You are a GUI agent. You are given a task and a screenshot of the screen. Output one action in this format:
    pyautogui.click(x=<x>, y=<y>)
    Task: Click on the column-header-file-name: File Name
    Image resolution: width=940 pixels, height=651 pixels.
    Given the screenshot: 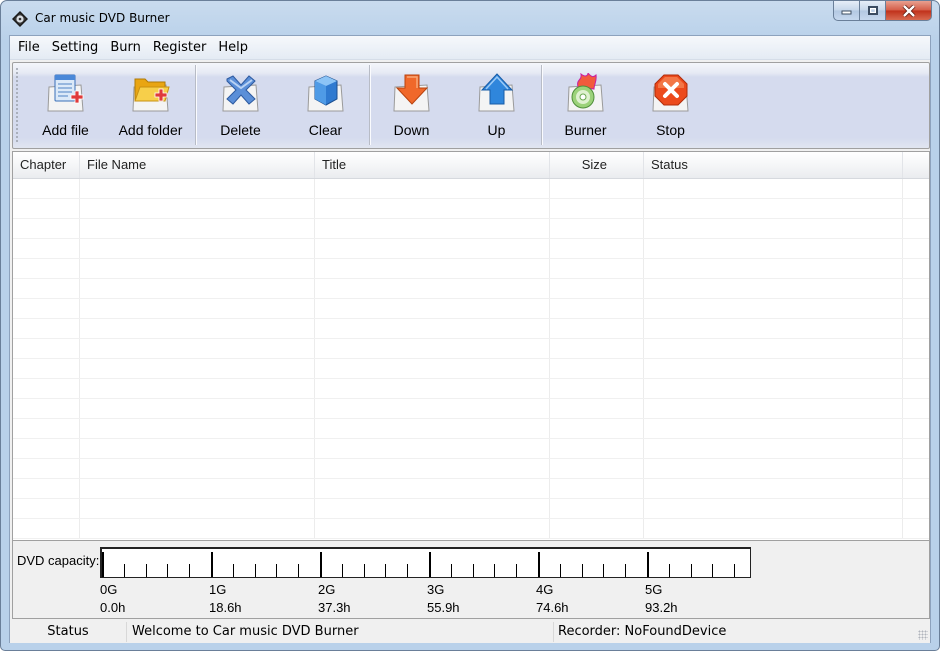 What is the action you would take?
    pyautogui.click(x=197, y=165)
    